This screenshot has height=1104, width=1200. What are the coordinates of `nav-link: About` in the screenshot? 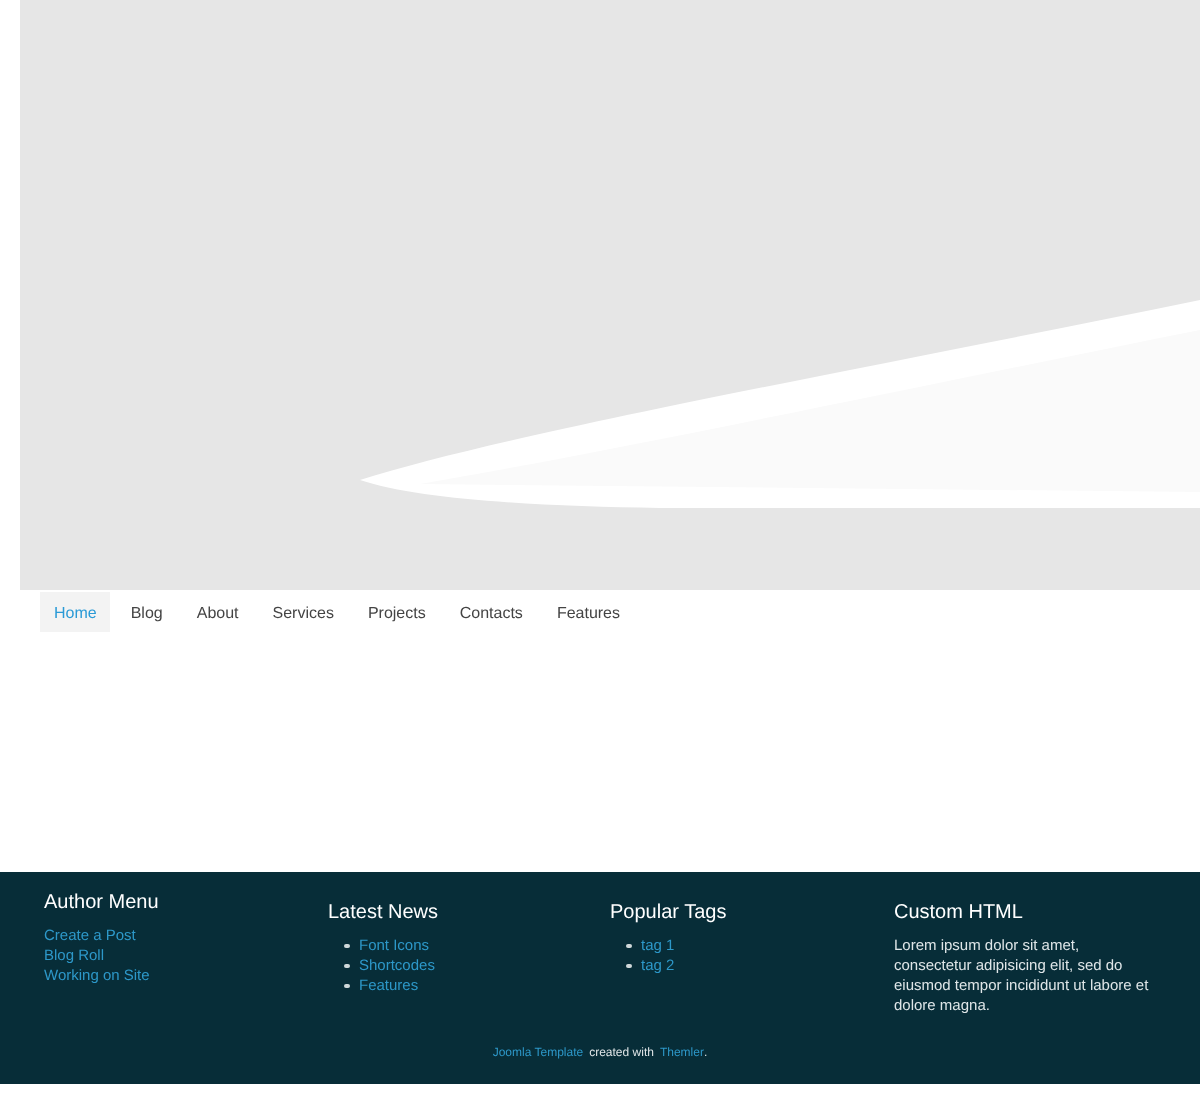 It's located at (217, 612).